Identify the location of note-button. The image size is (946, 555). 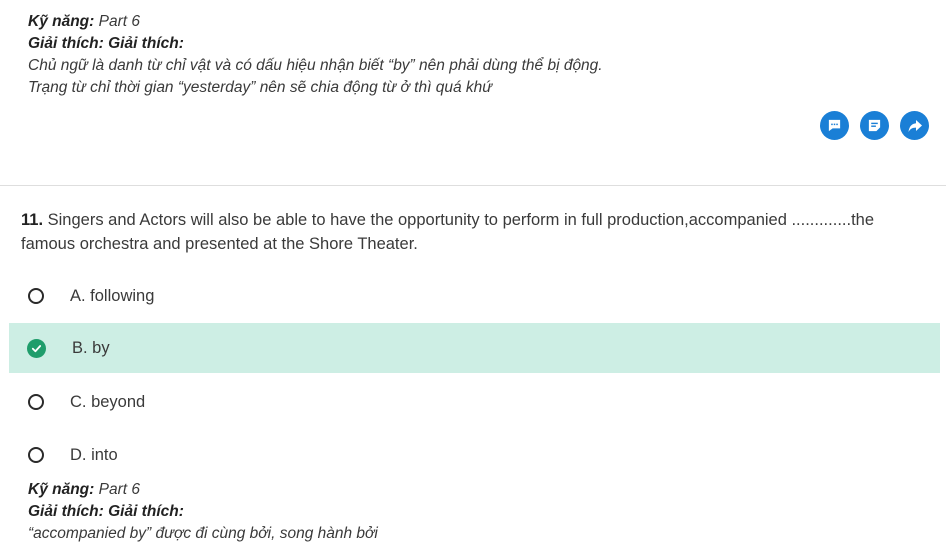
(874, 125).